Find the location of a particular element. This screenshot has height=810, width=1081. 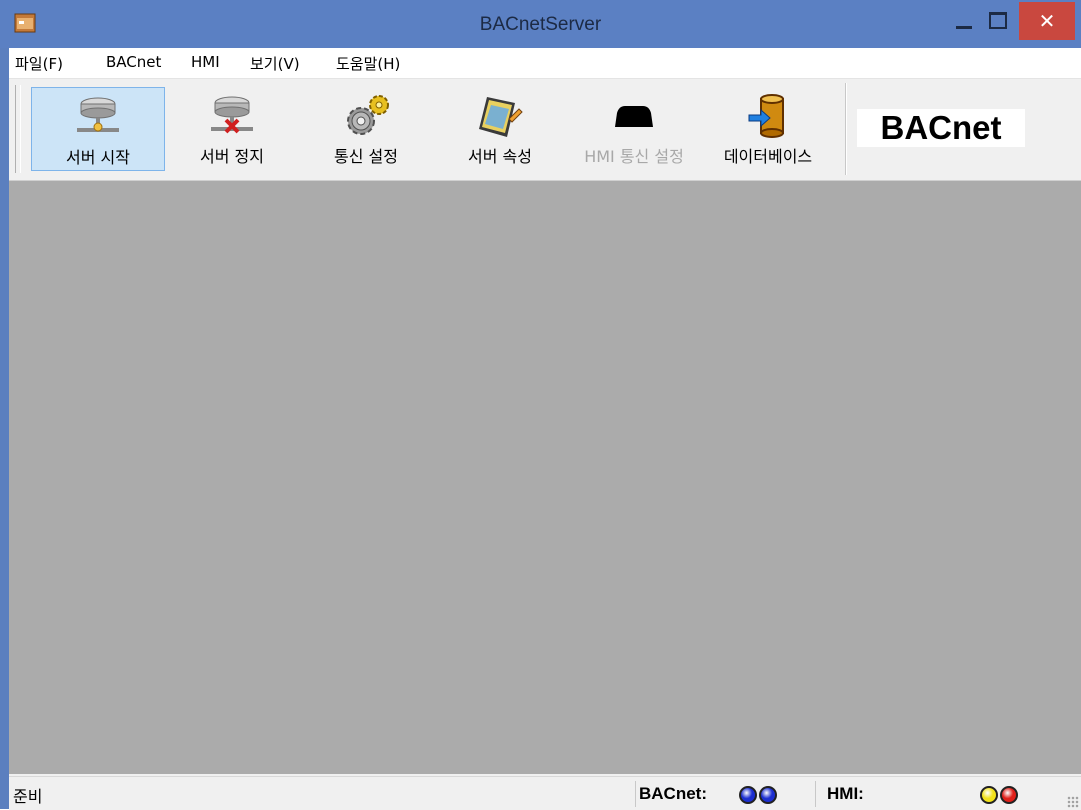

server-properties-label: 서버 속성 is located at coordinates (500, 156).